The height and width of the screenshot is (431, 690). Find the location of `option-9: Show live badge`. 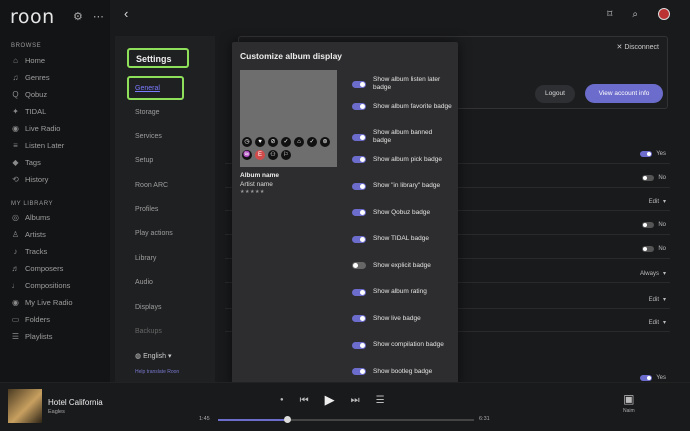

option-9: Show live badge is located at coordinates (402, 319).